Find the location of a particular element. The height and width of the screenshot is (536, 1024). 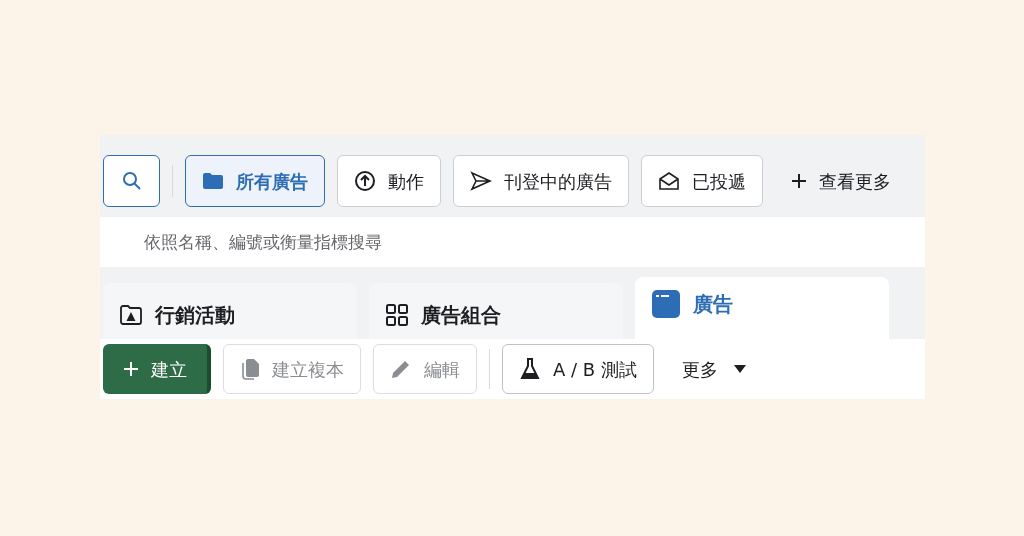

search-button is located at coordinates (131, 181).